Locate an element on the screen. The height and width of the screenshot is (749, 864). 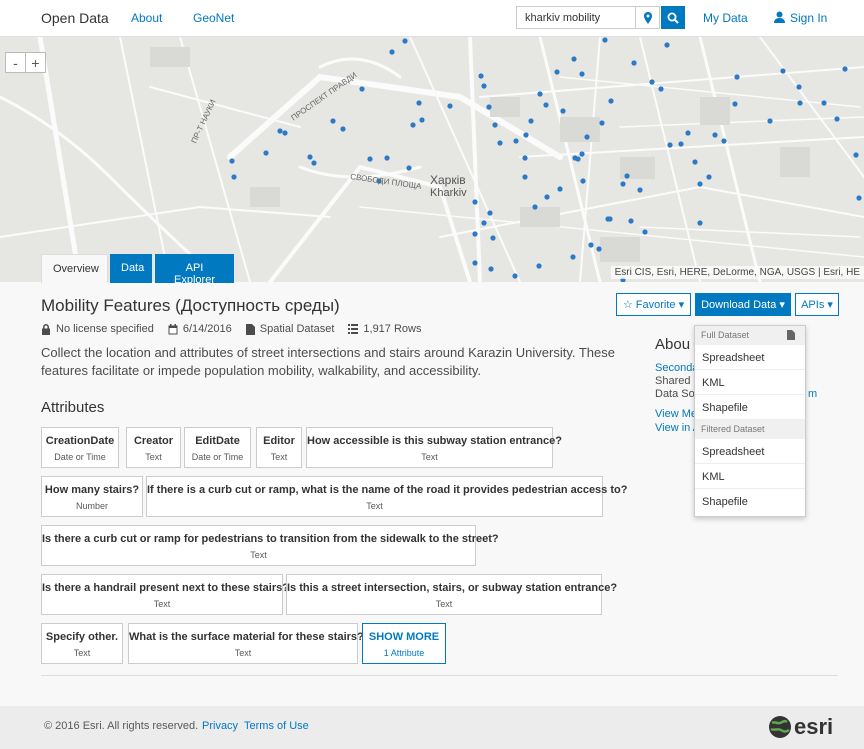
esri-logo: esri is located at coordinates (800, 727).